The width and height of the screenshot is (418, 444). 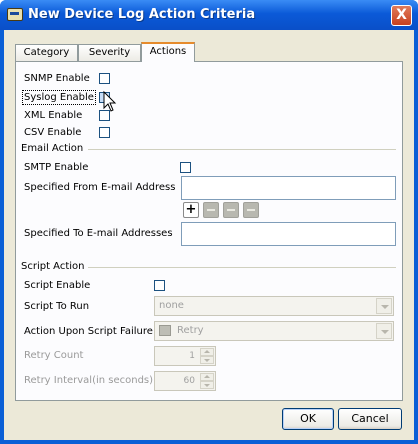 What do you see at coordinates (192, 356) in the screenshot?
I see `retry-count-value: 1` at bounding box center [192, 356].